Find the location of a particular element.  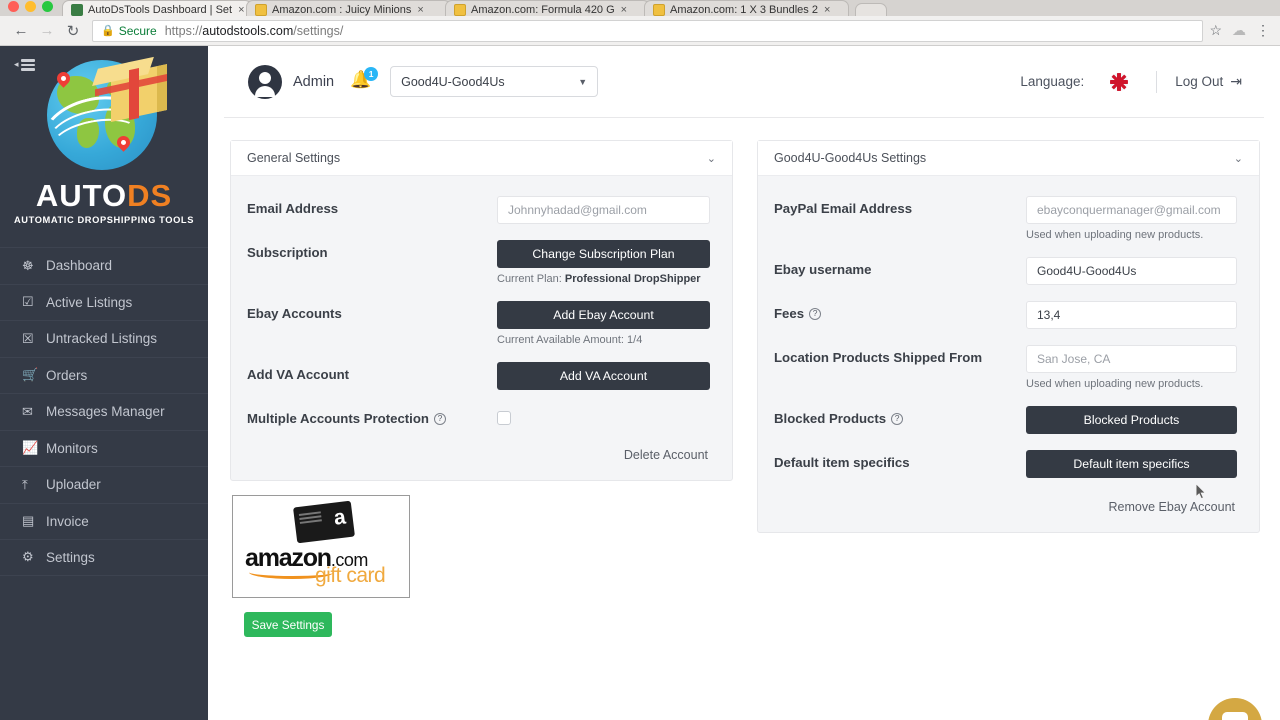

sidebar-item-orders: 🛒 Orders is located at coordinates (104, 375).